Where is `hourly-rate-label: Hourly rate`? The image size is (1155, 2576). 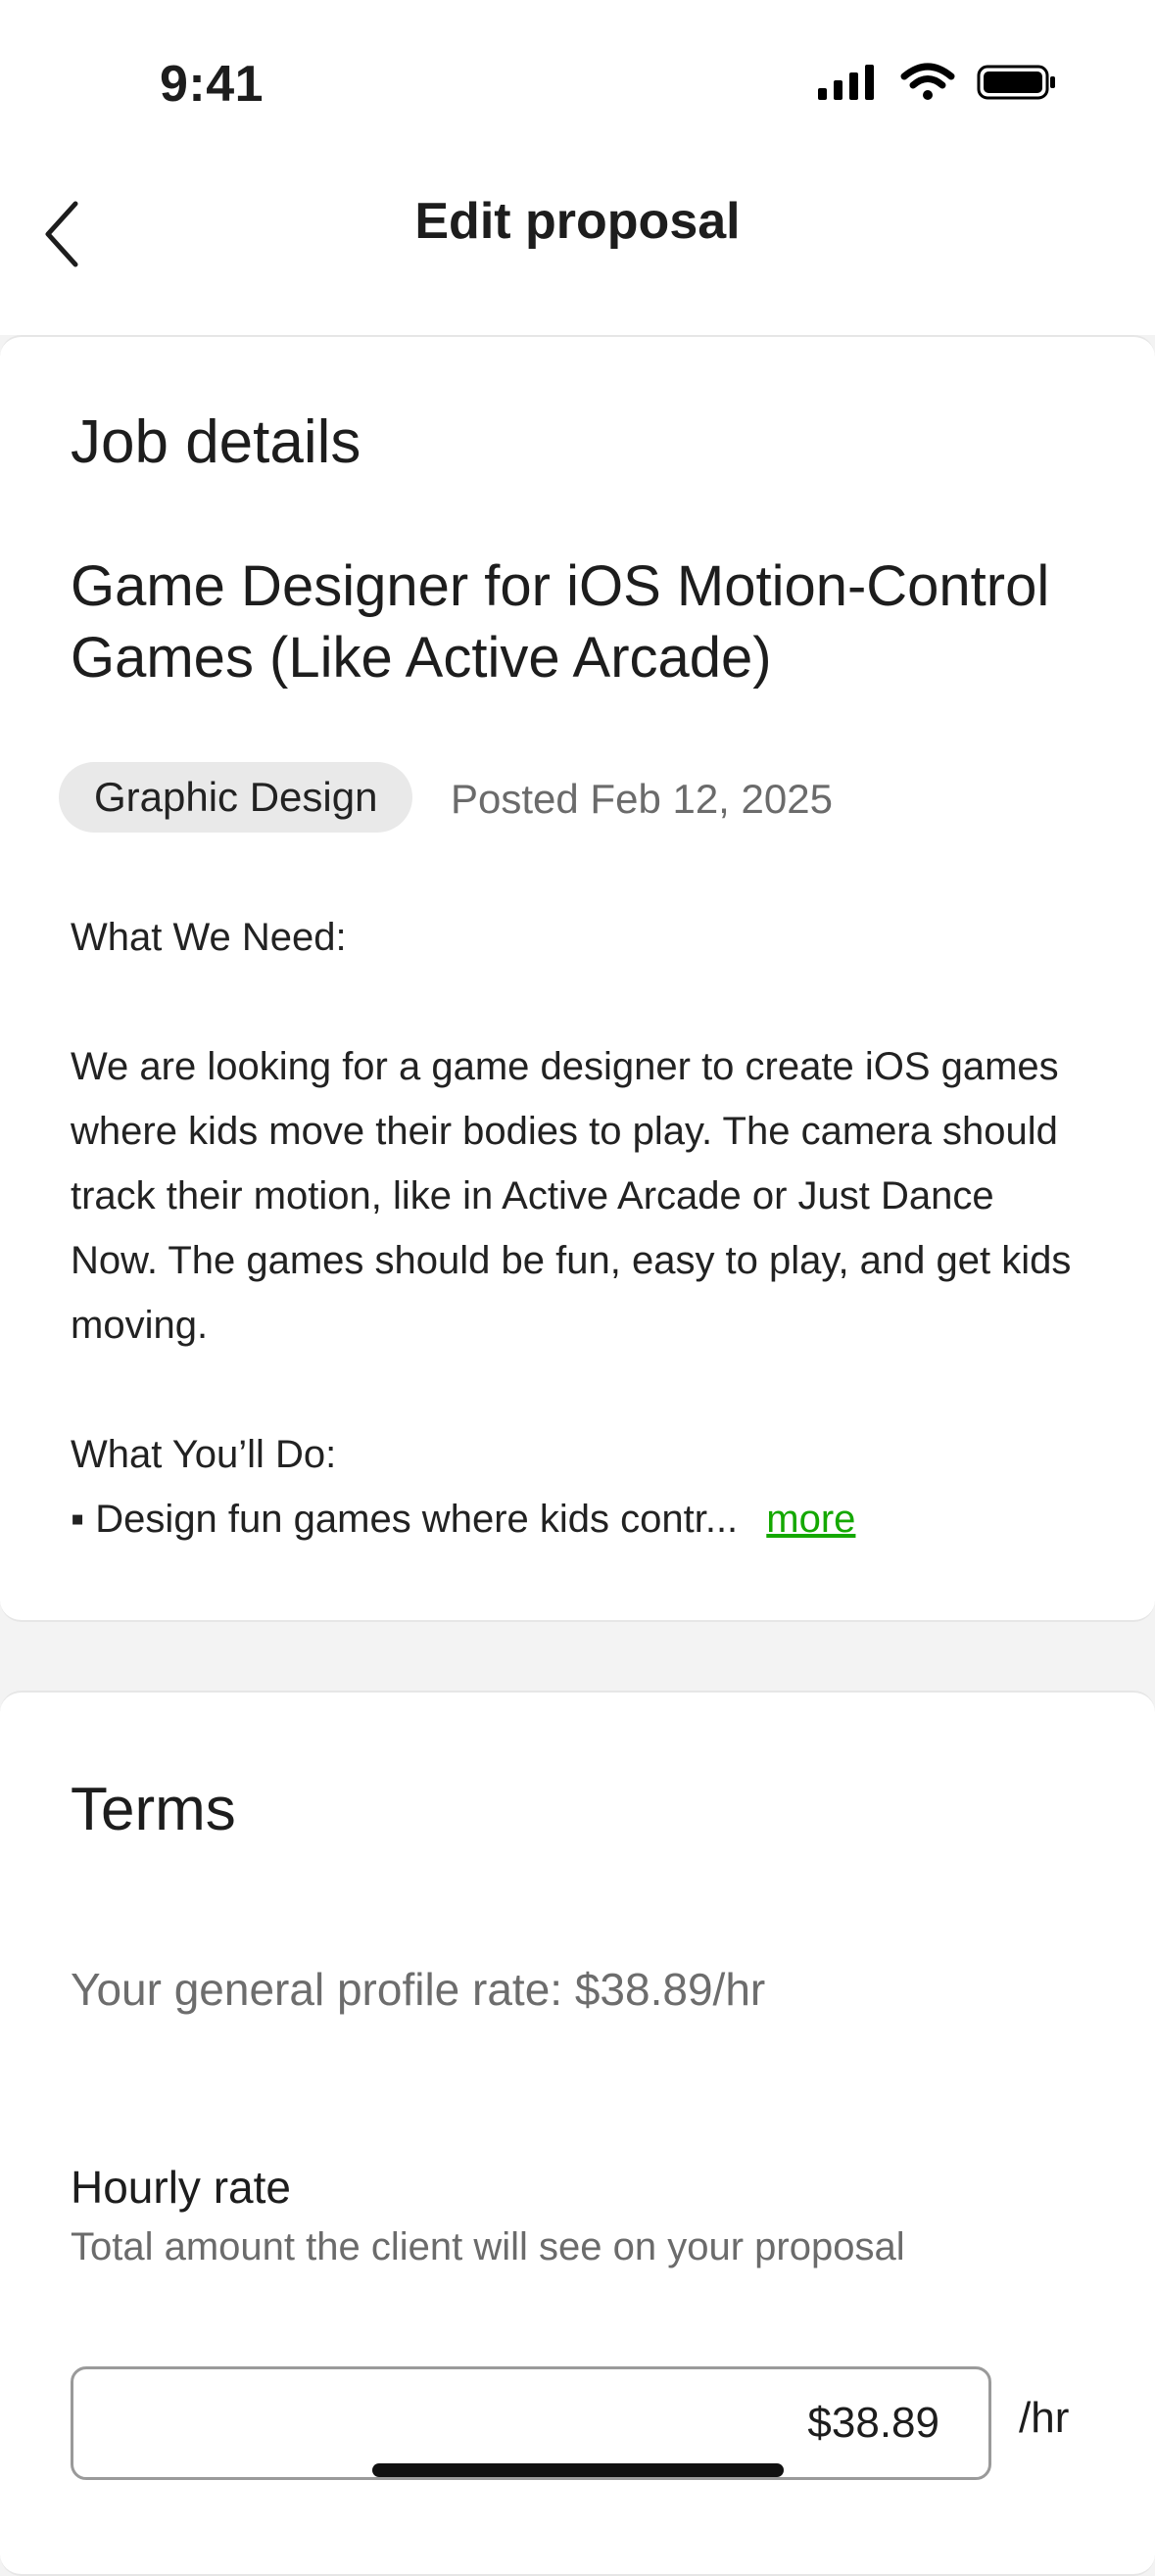 hourly-rate-label: Hourly rate is located at coordinates (181, 2188).